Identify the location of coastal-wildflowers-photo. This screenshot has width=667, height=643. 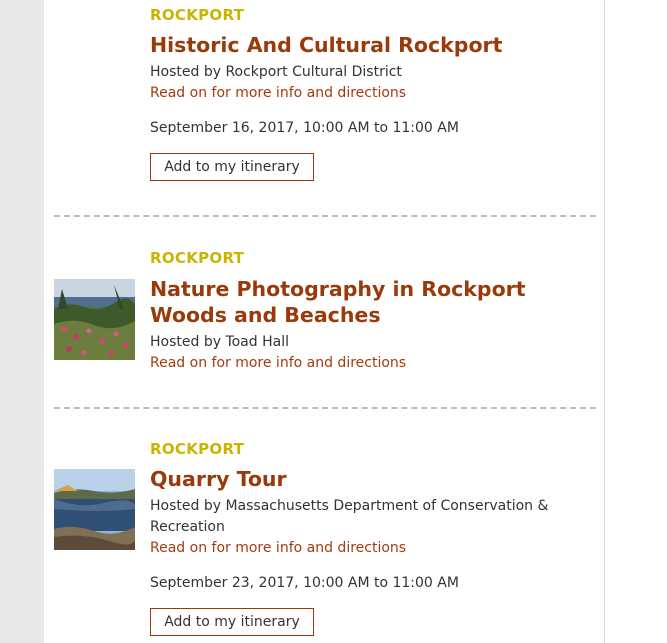
(94, 319).